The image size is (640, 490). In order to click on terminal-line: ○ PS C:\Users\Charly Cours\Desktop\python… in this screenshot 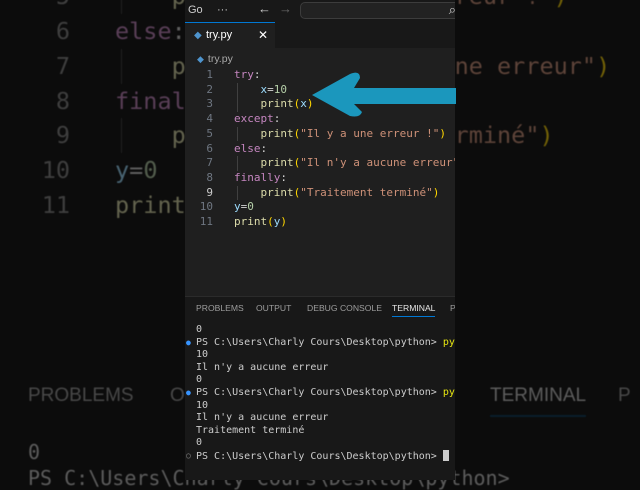, I will do `click(320, 456)`.